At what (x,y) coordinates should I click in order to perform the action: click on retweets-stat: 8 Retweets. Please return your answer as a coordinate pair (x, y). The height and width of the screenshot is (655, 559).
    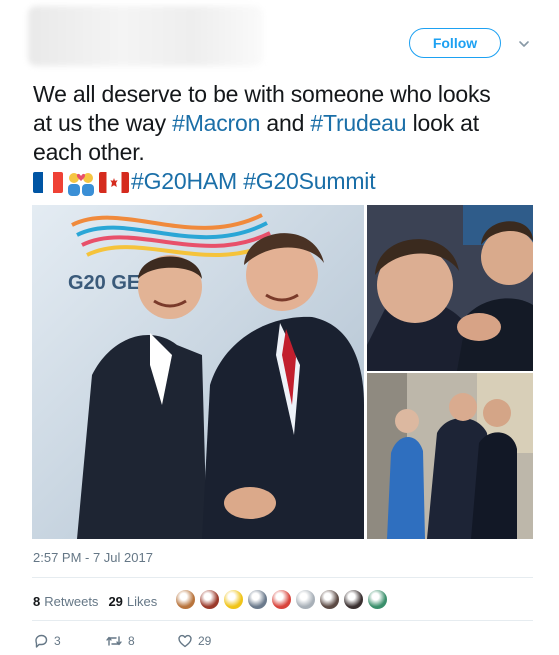
    Looking at the image, I should click on (65, 601).